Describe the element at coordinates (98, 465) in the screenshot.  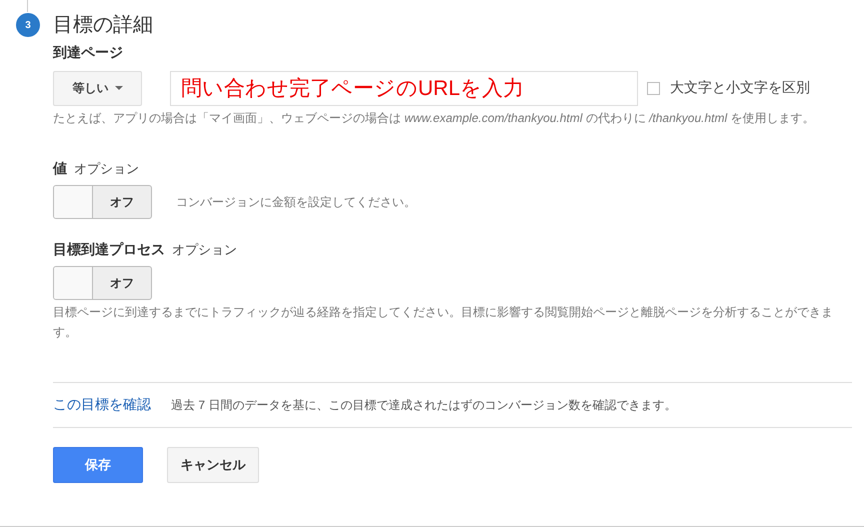
I see `save-button: 保存` at that location.